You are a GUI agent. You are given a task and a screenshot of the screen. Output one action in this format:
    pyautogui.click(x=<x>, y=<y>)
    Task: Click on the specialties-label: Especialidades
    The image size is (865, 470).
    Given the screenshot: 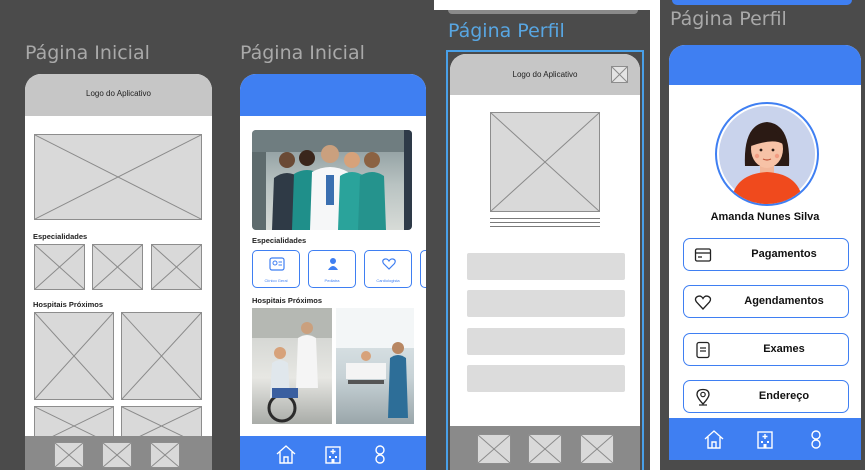 What is the action you would take?
    pyautogui.click(x=60, y=236)
    